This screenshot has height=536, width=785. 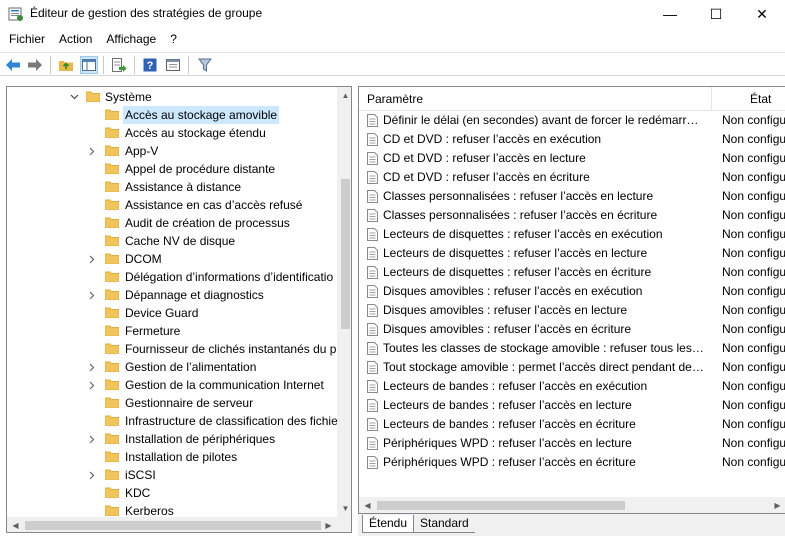 I want to click on close-button: ✕, so click(x=762, y=14).